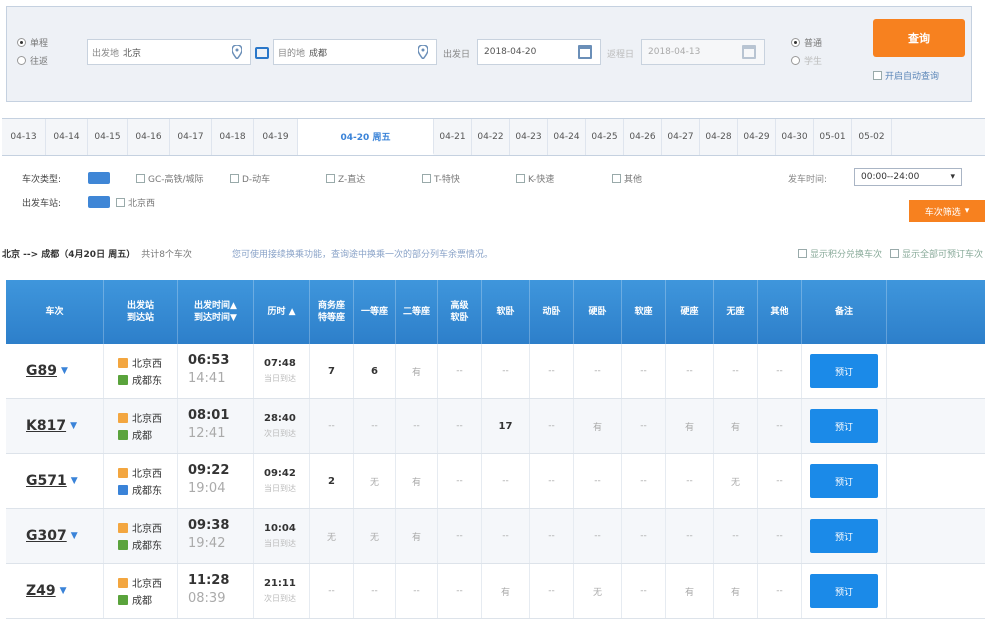 This screenshot has height=619, width=985. I want to click on column-header: 出发时间▲ 到达时间▼, so click(216, 312).